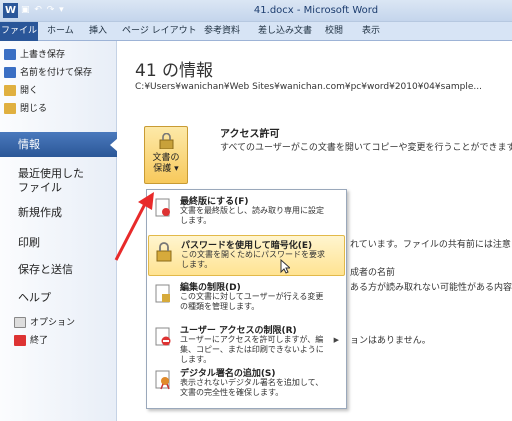 This screenshot has height=421, width=512. What do you see at coordinates (44, 323) in the screenshot?
I see `options-command: オプション` at bounding box center [44, 323].